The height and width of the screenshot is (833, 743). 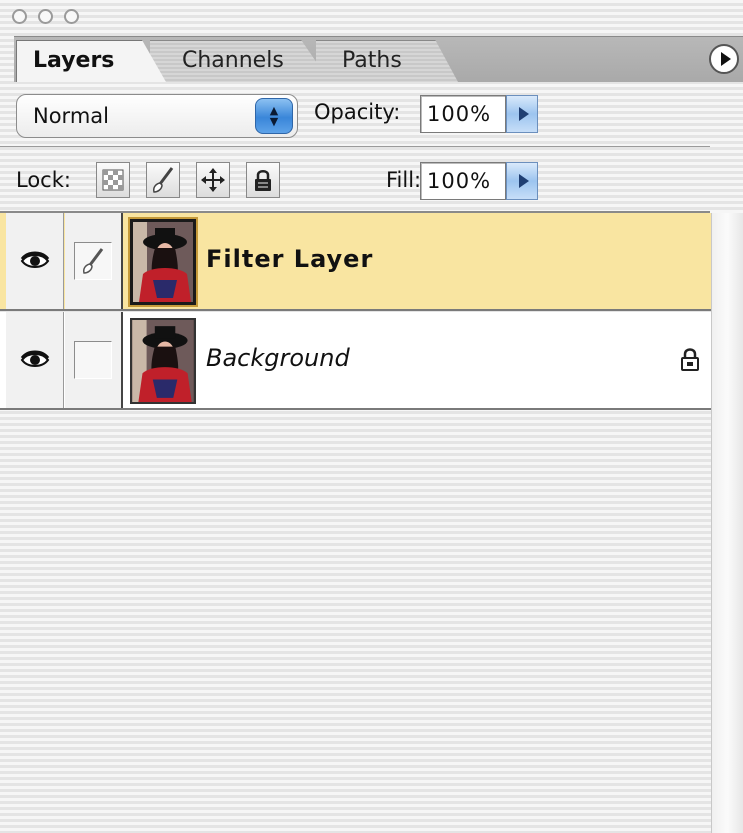 I want to click on tab-bar: Paths Channels Layers, so click(x=371, y=59).